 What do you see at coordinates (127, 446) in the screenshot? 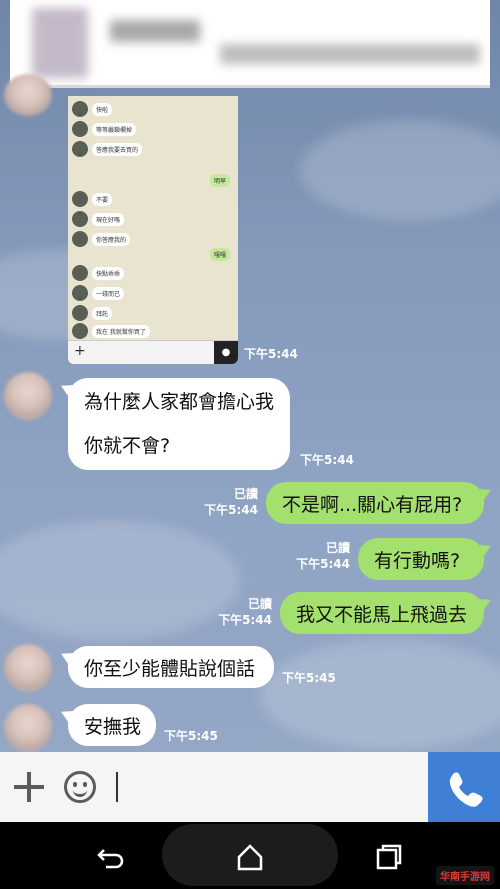
I see `message-text: 你就不會?` at bounding box center [127, 446].